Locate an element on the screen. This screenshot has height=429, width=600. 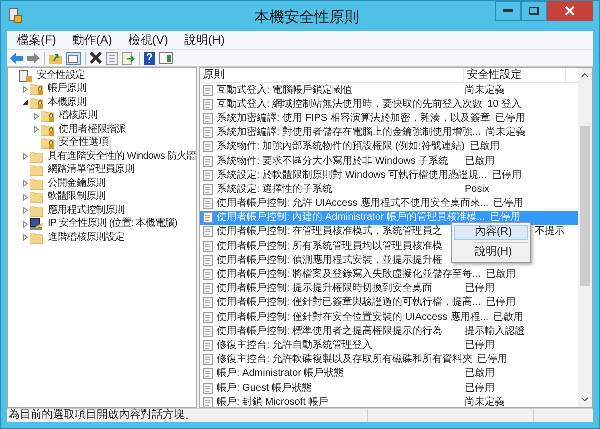
maximize-button is located at coordinates (534, 11).